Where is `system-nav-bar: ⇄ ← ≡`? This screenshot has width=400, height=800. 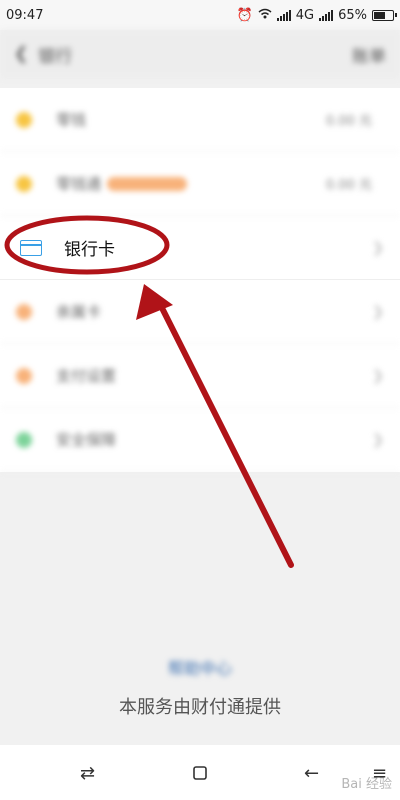
system-nav-bar: ⇄ ← ≡ is located at coordinates (200, 772).